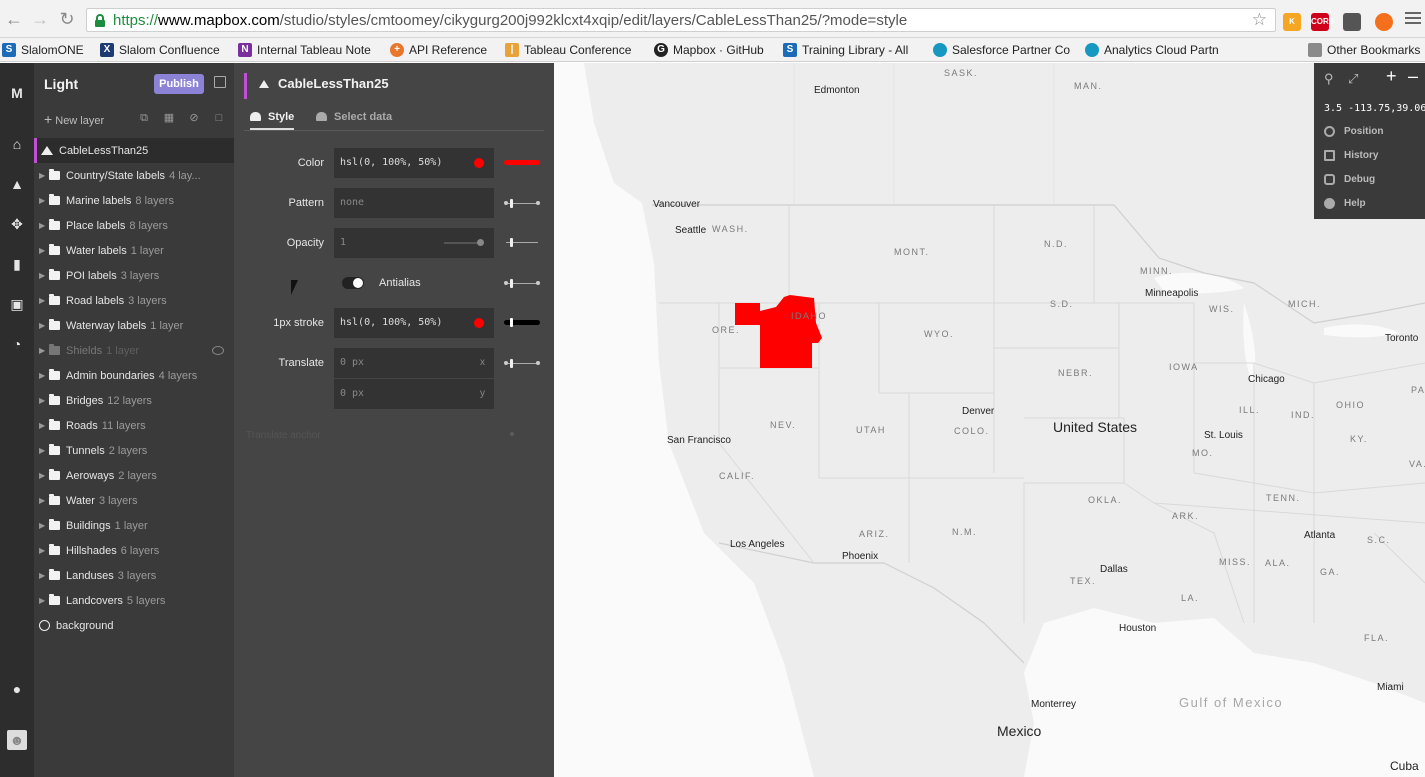 The width and height of the screenshot is (1425, 777). I want to click on layer-row: ▶ Roads 11 layers, so click(134, 425).